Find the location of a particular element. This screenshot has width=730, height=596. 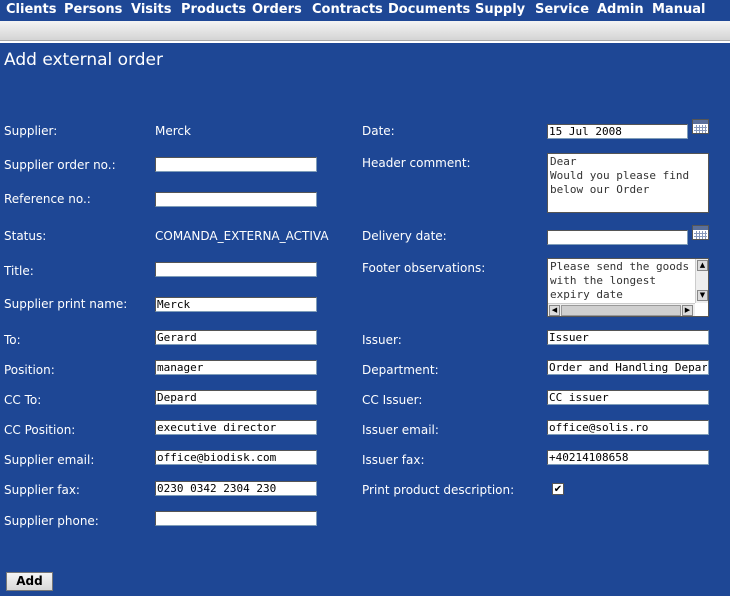

scroll-down-icon: ▼ is located at coordinates (702, 295).